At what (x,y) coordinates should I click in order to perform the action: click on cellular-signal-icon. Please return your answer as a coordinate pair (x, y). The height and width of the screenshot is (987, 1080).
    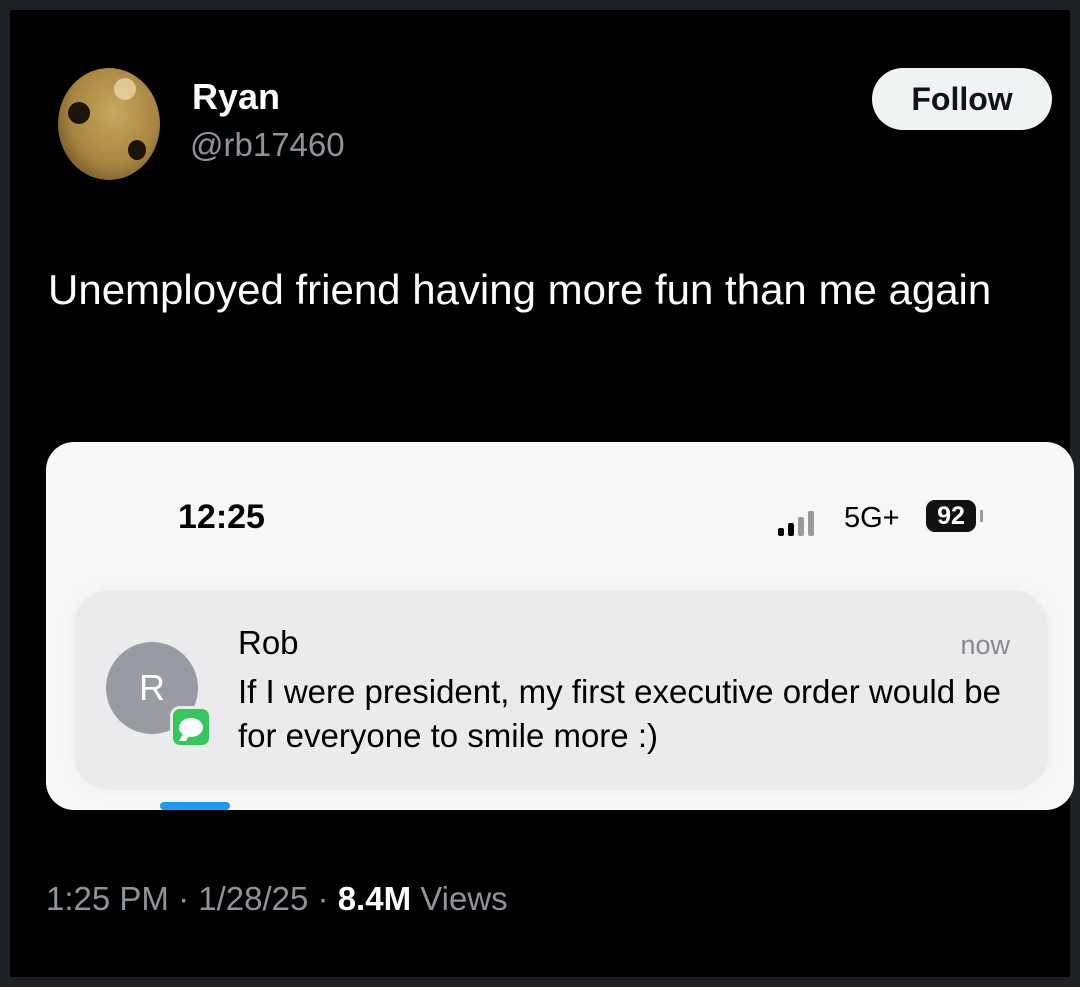
    Looking at the image, I should click on (801, 523).